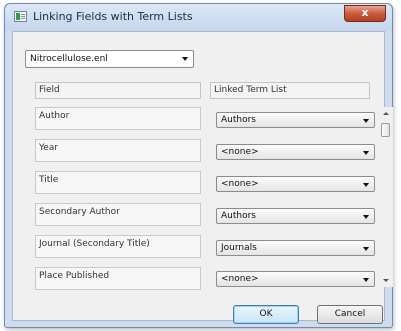 The image size is (401, 331). I want to click on dialog-title: Linking Fields with Term Lists, so click(113, 16).